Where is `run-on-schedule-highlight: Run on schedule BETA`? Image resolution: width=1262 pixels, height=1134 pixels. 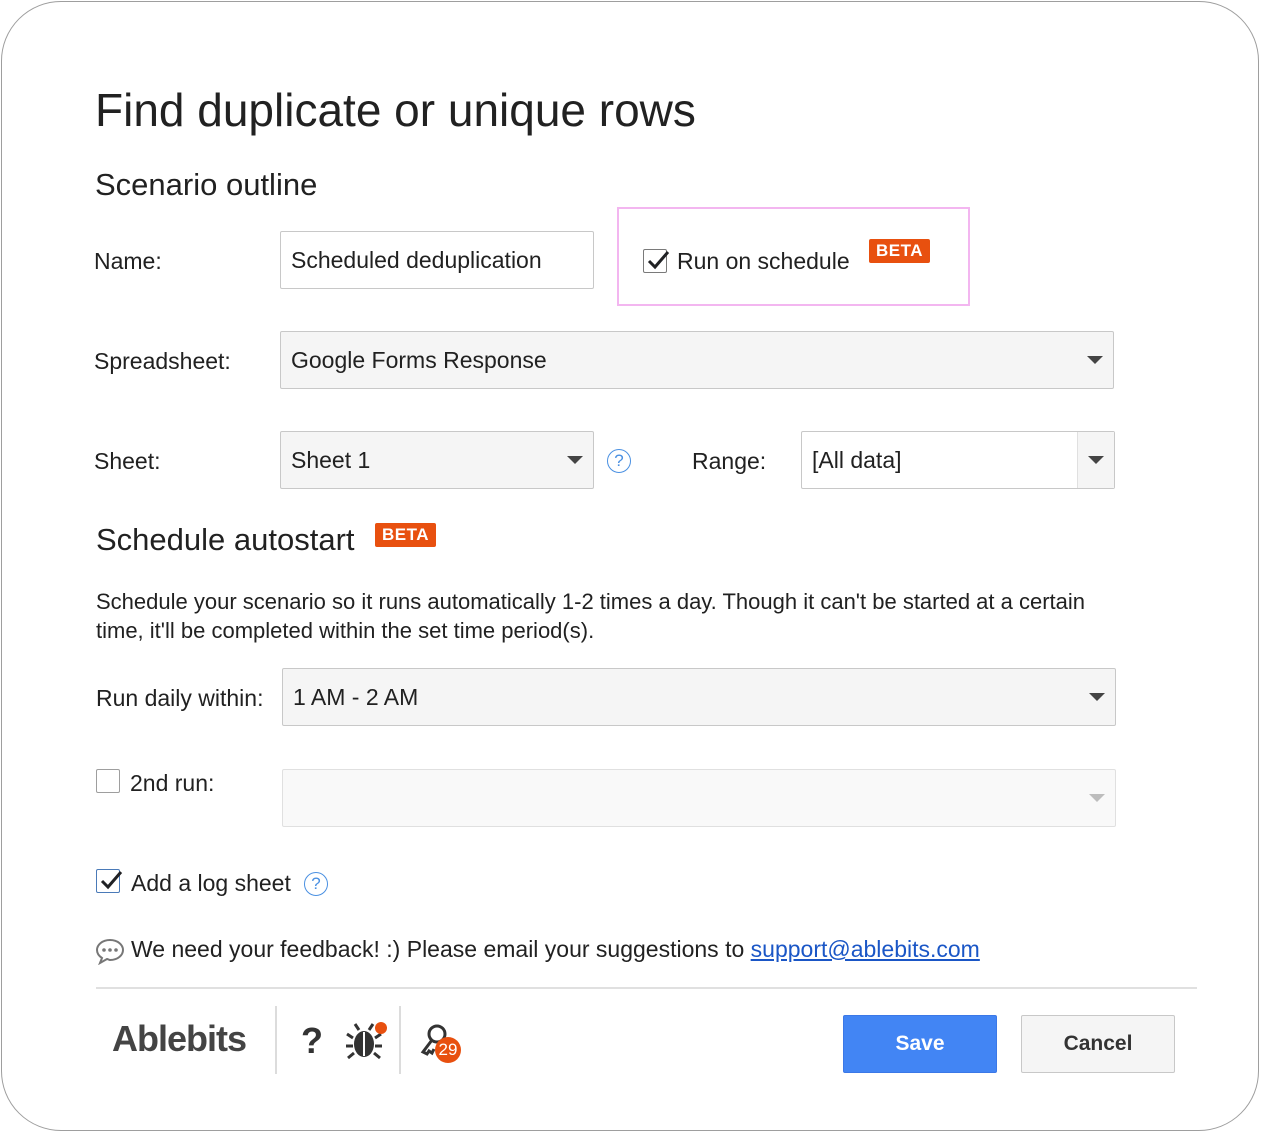 run-on-schedule-highlight: Run on schedule BETA is located at coordinates (793, 256).